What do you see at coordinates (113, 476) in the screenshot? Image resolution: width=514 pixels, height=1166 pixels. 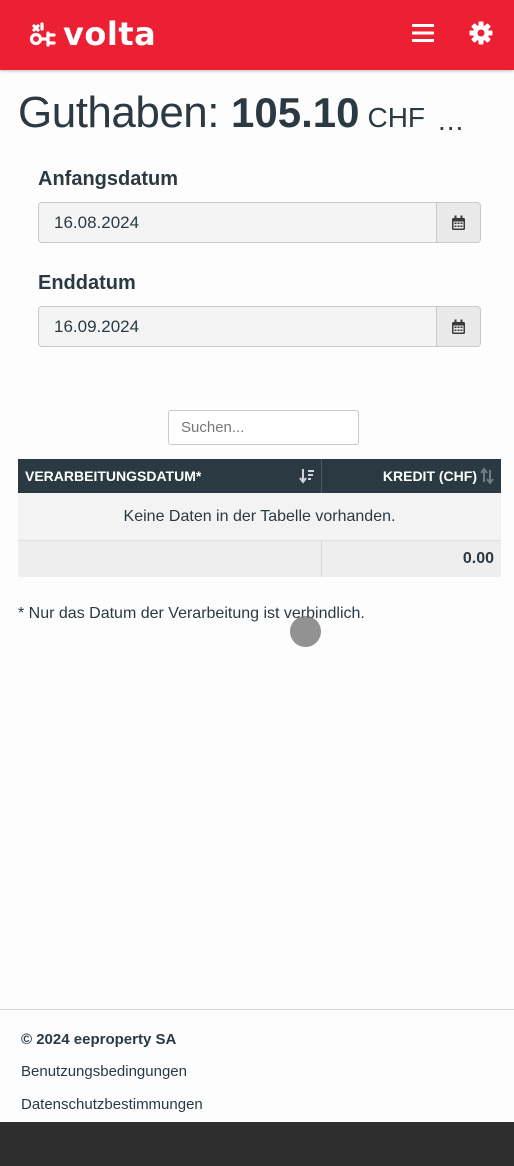 I see `column-label: VERARBEITUNGSDATUM*` at bounding box center [113, 476].